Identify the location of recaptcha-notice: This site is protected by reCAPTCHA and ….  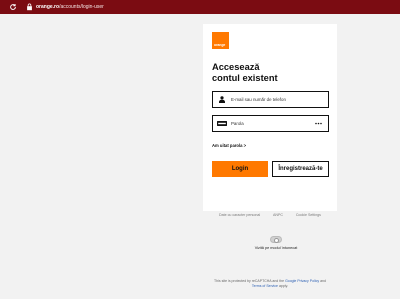
(270, 284).